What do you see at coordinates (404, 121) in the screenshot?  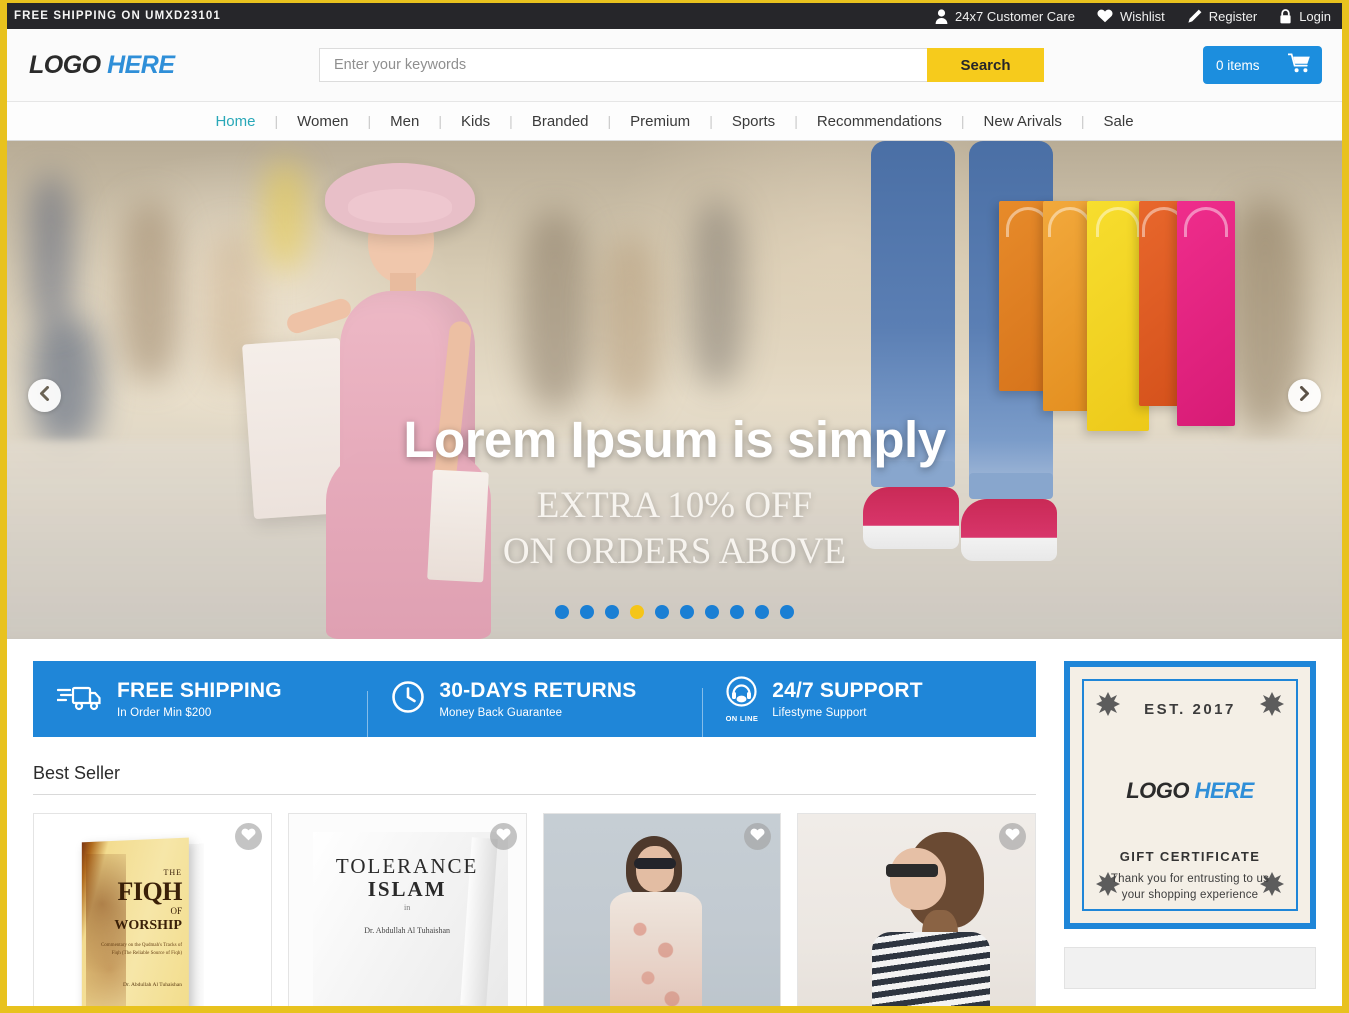 I see `nav-item-men: Men` at bounding box center [404, 121].